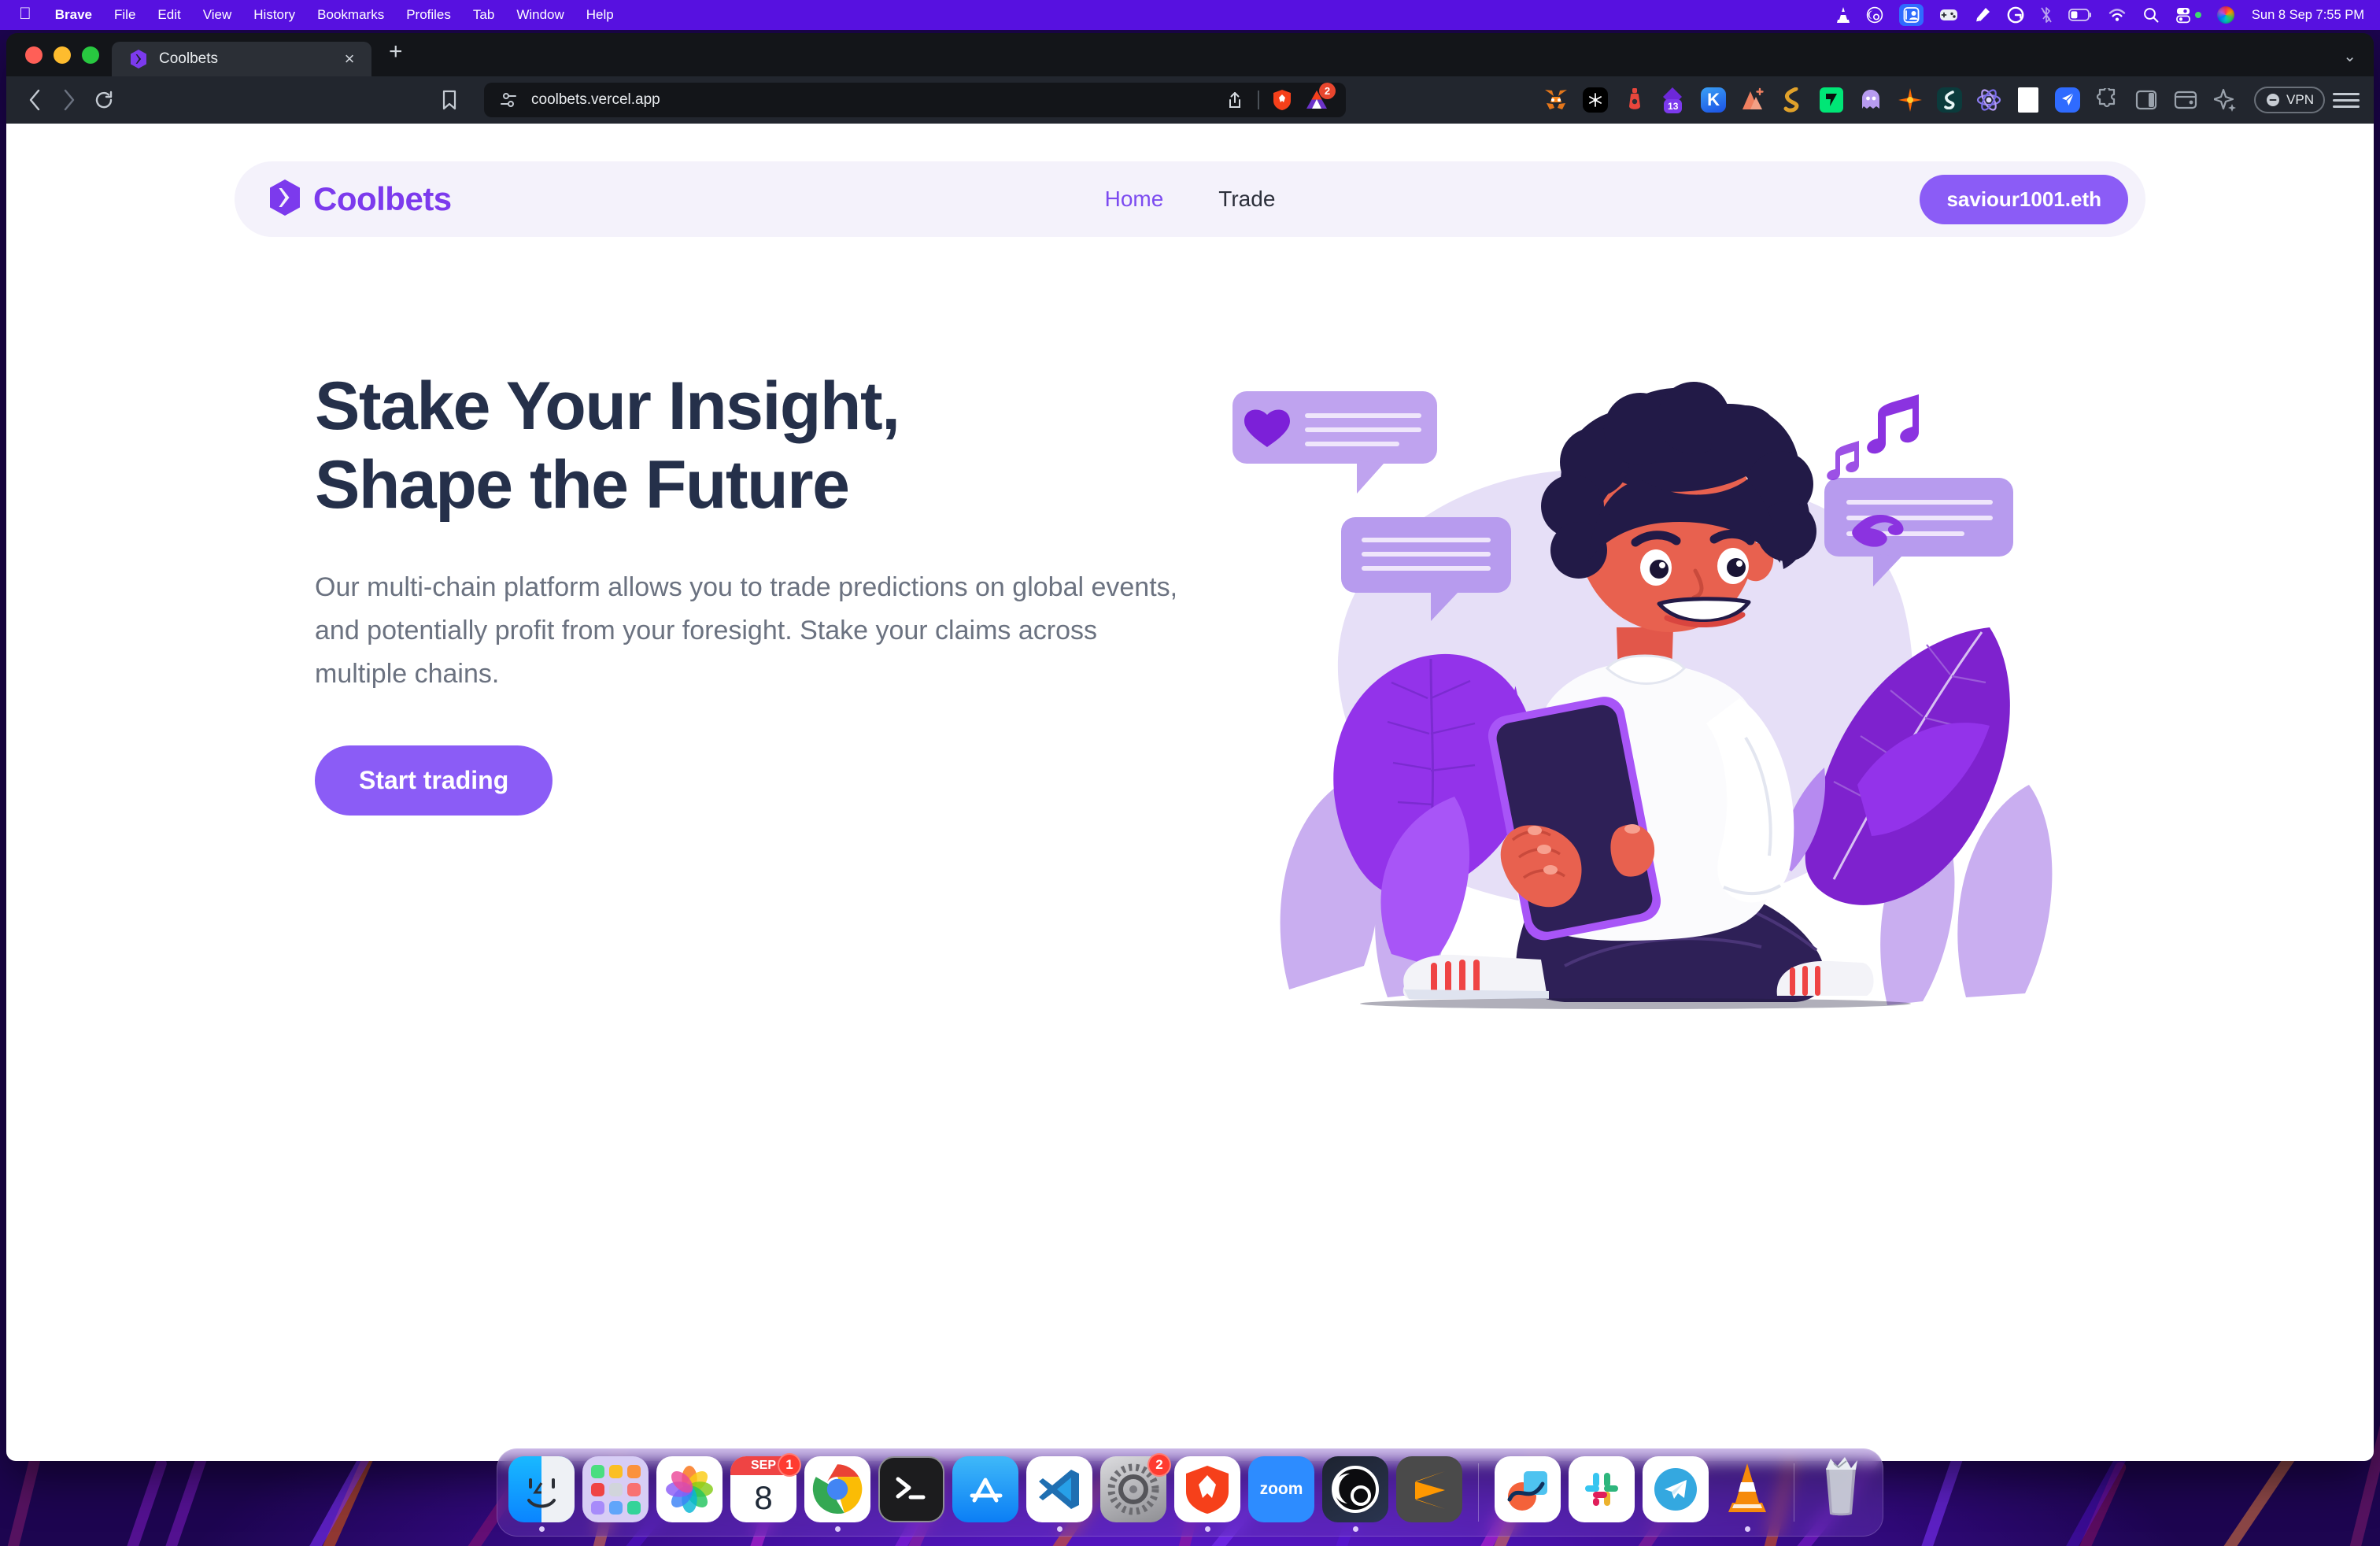 This screenshot has width=2380, height=1546. Describe the element at coordinates (1871, 100) in the screenshot. I see `ghost-icon` at that location.